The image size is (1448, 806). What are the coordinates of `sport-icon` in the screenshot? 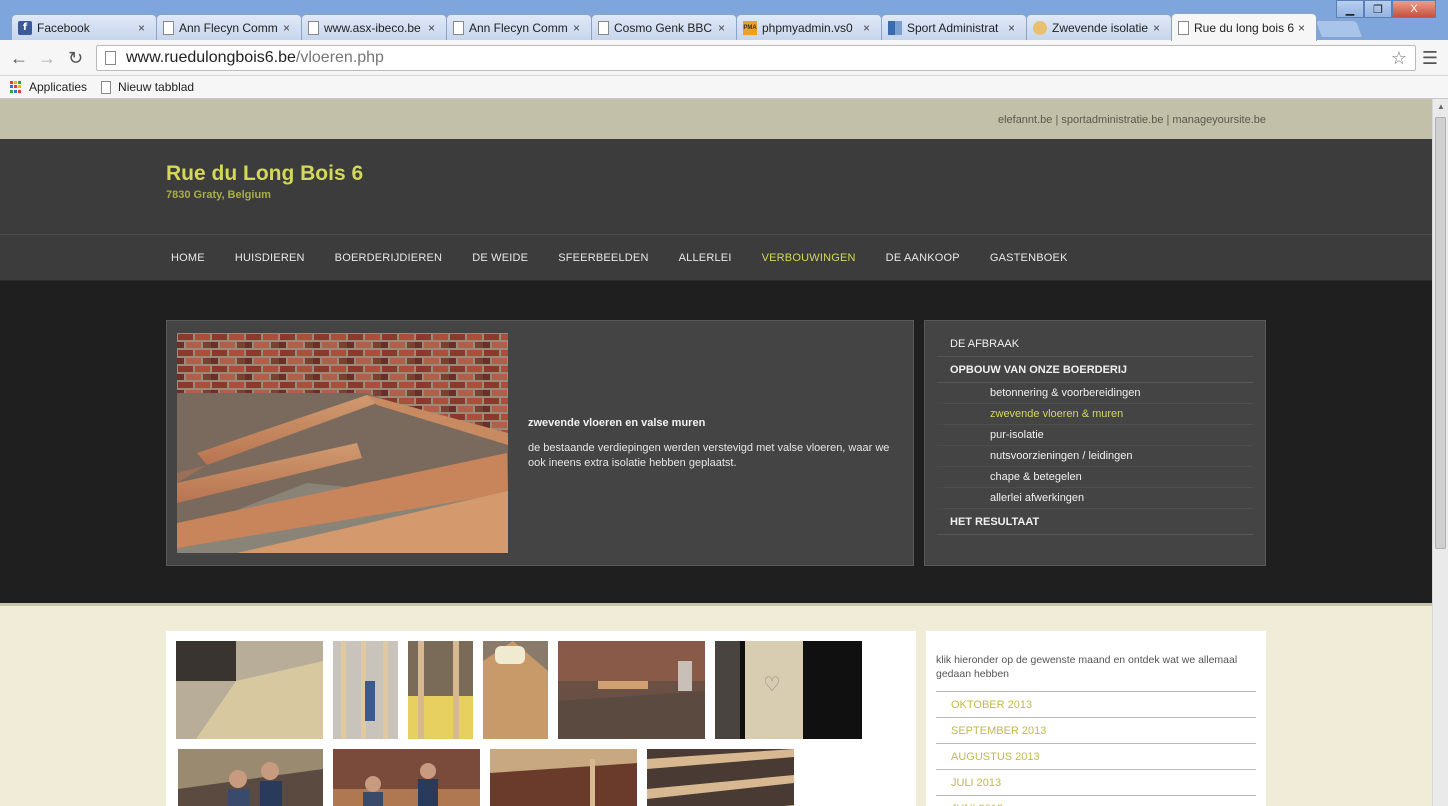 It's located at (895, 27).